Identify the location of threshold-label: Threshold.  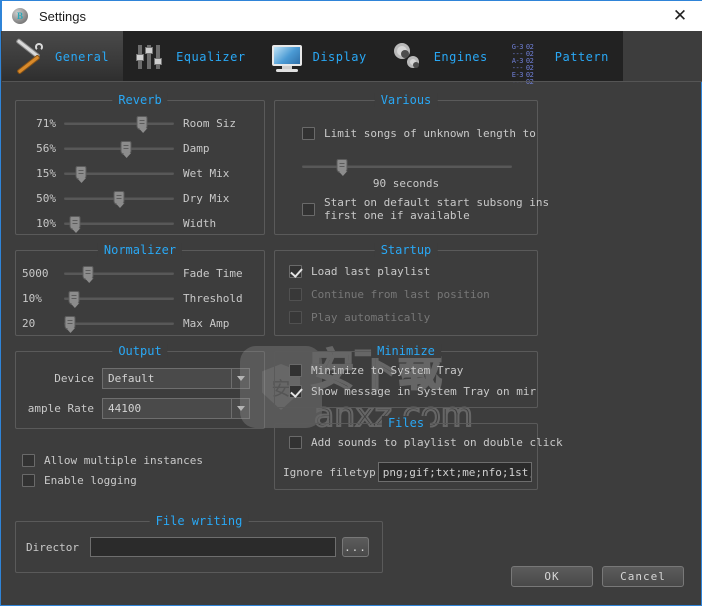
(213, 298).